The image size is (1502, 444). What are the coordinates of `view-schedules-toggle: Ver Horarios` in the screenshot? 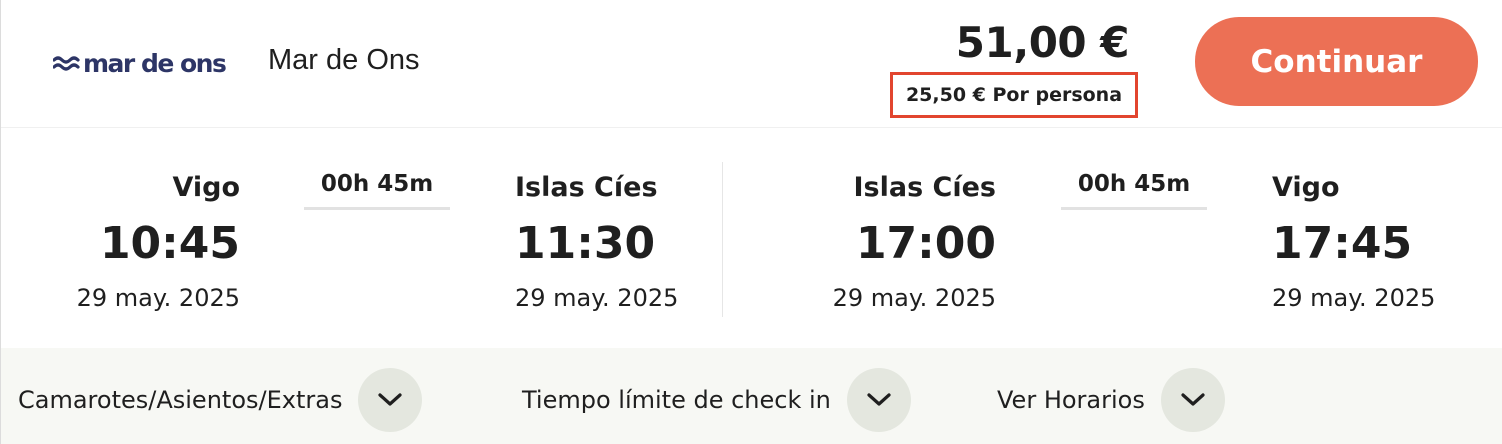 It's located at (1111, 400).